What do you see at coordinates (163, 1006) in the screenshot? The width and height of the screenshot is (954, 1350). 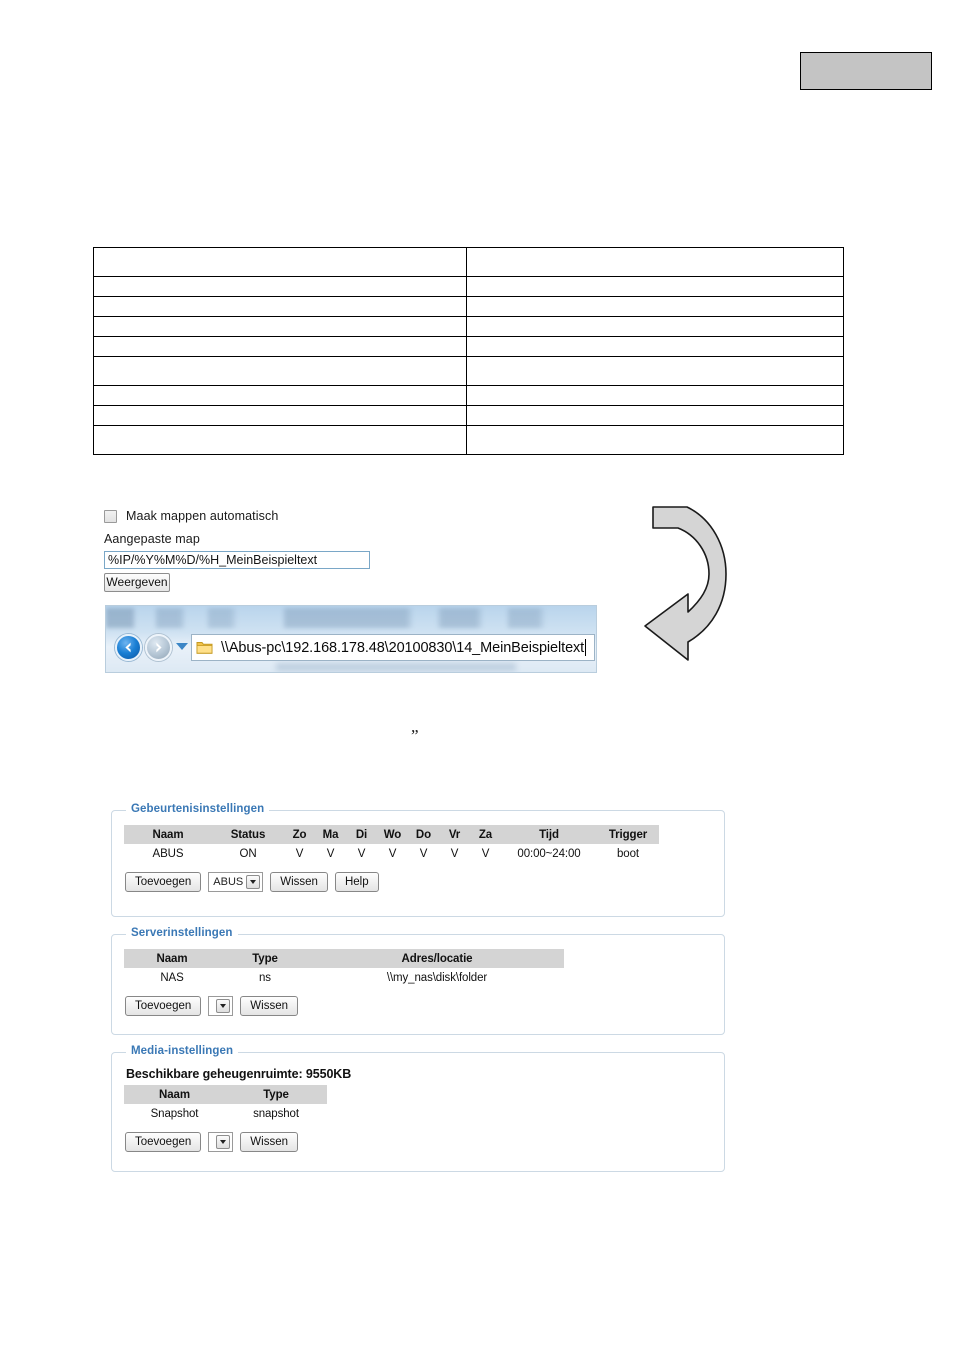 I see `server-add-button: Toevoegen` at bounding box center [163, 1006].